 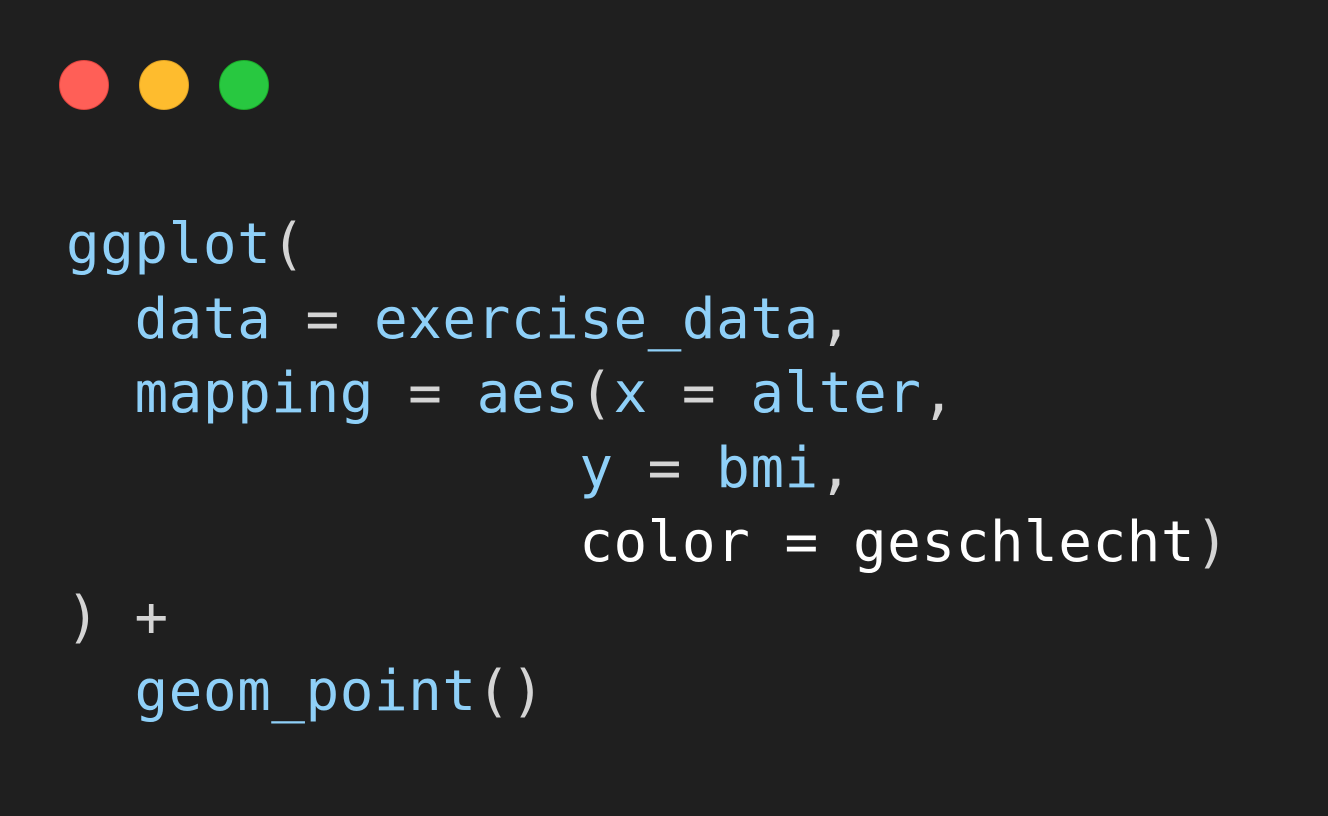 What do you see at coordinates (511, 691) in the screenshot?
I see `parens: ()` at bounding box center [511, 691].